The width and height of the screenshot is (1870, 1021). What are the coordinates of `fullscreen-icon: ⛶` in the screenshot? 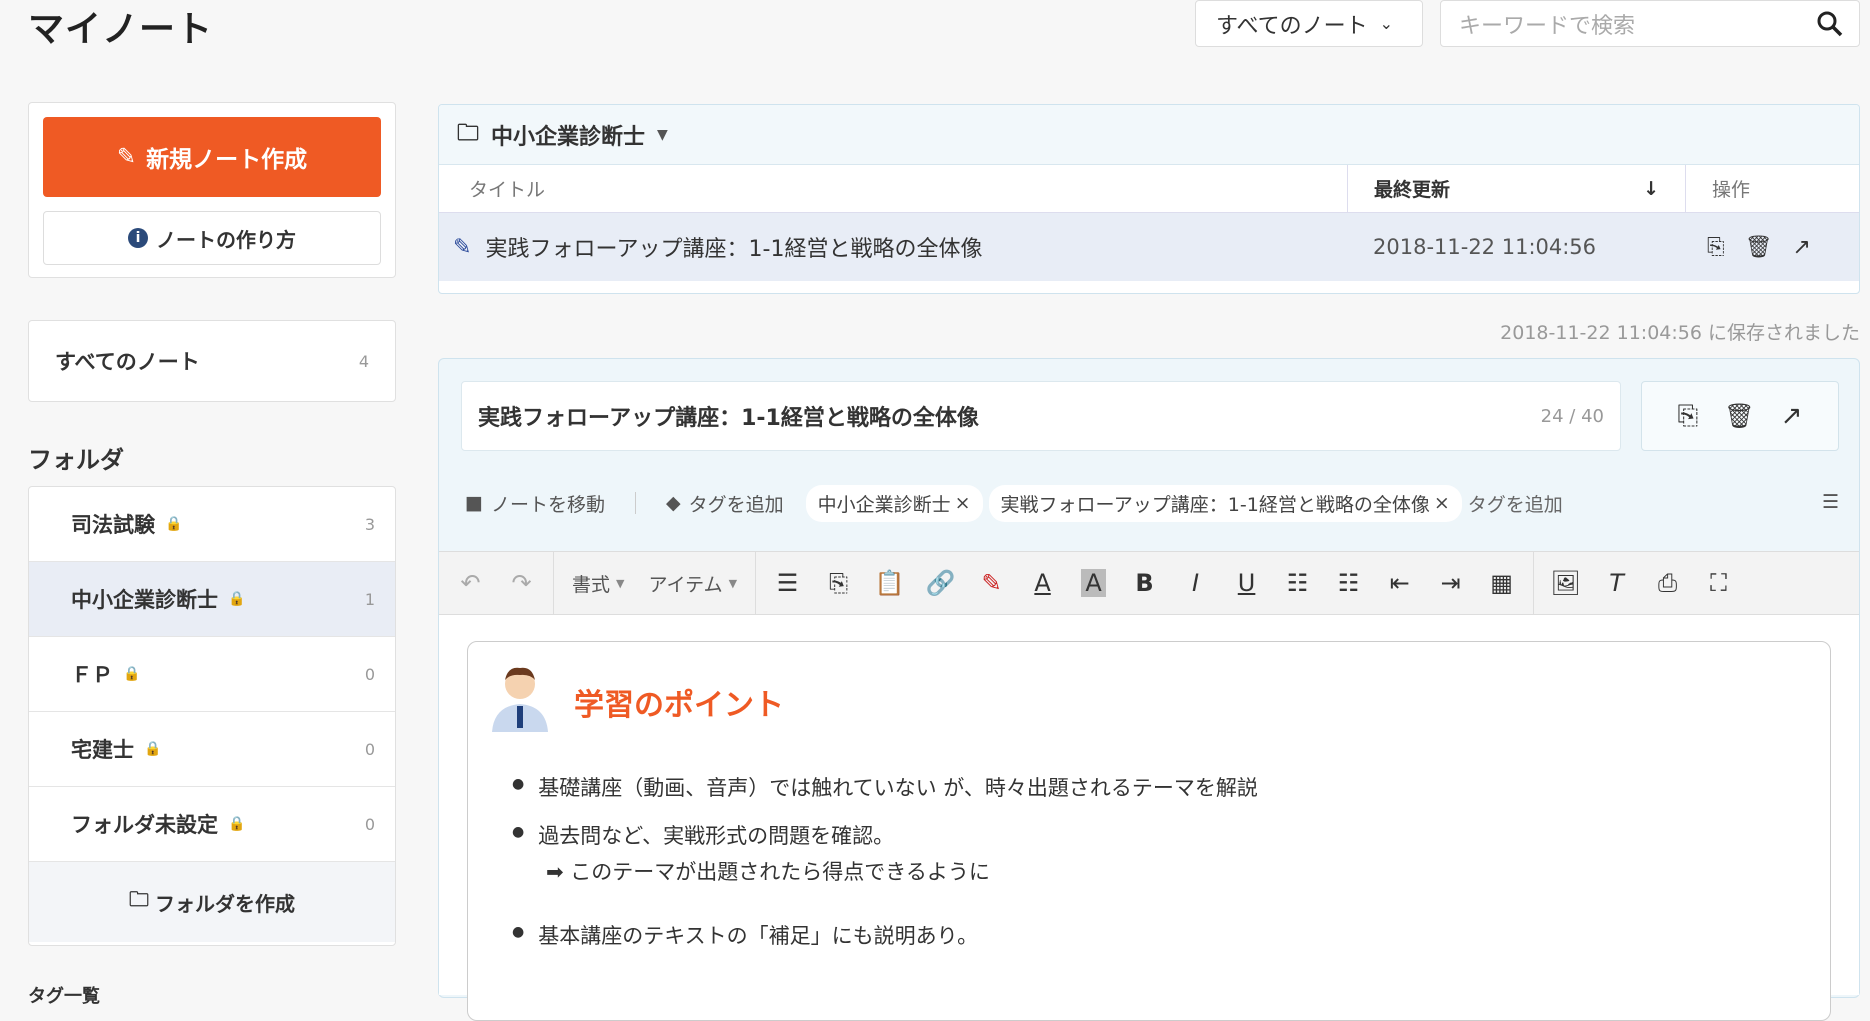 It's located at (1718, 583).